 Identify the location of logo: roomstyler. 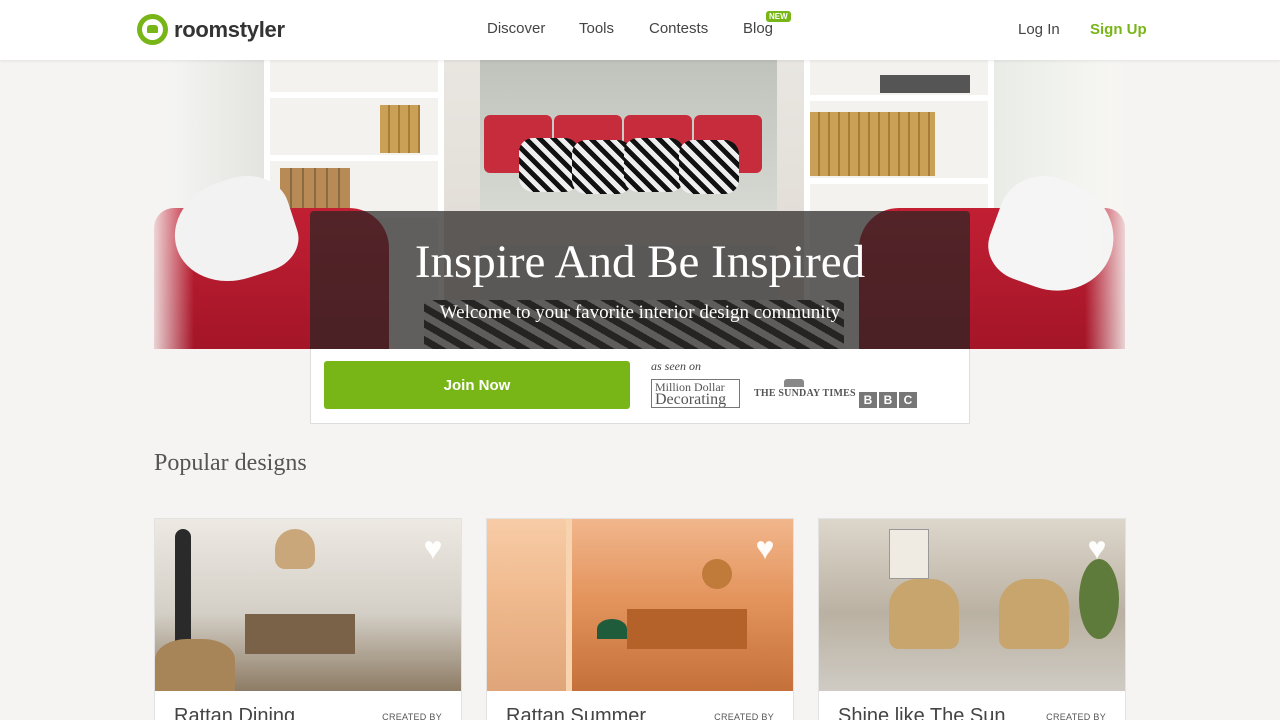
(211, 29).